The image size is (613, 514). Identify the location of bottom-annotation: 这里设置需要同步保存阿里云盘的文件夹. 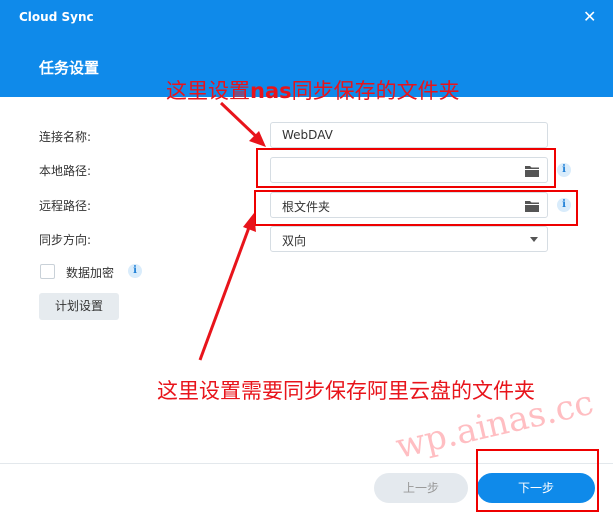
(346, 391).